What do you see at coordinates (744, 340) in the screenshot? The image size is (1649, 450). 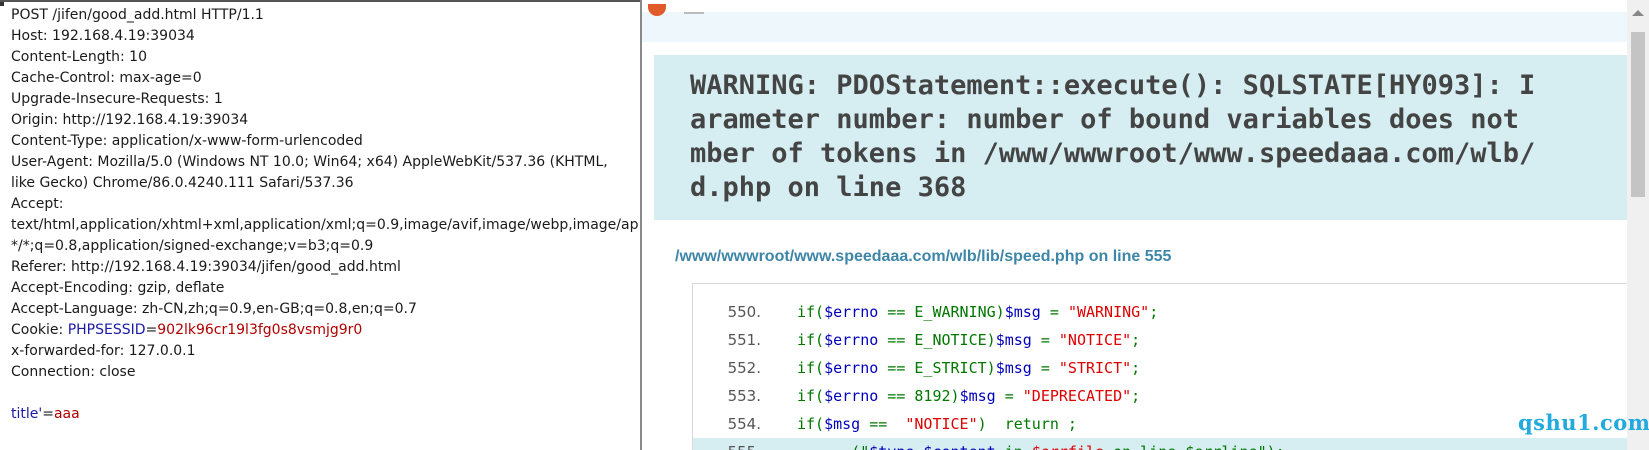 I see `line-number: 551.` at bounding box center [744, 340].